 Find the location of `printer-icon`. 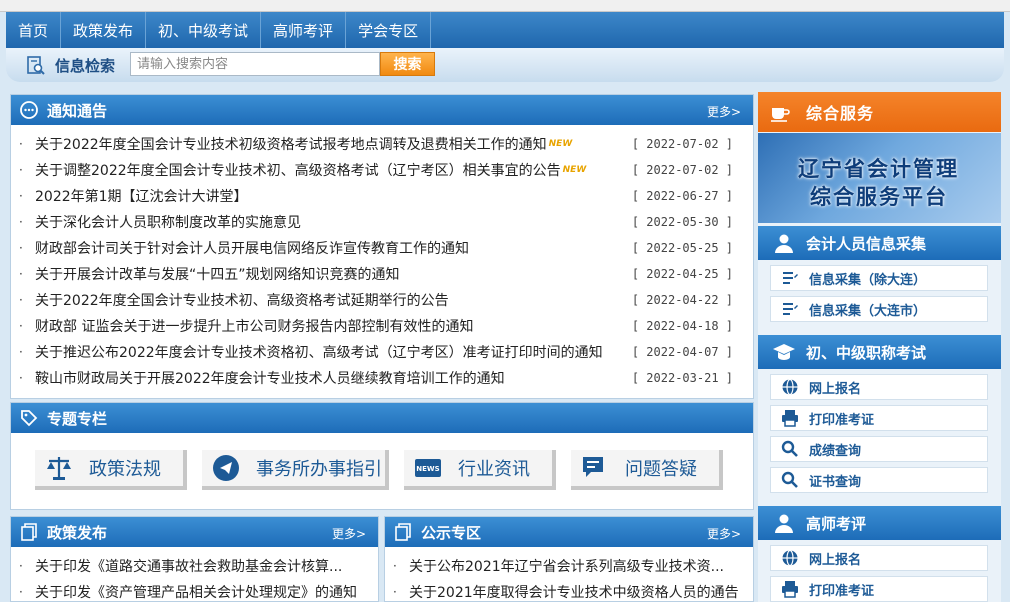

printer-icon is located at coordinates (790, 589).